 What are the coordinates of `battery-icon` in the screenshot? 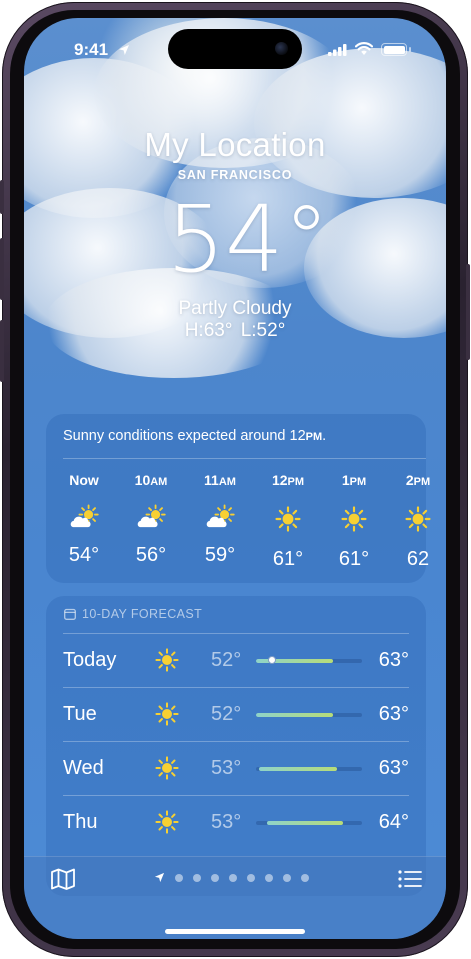 It's located at (394, 49).